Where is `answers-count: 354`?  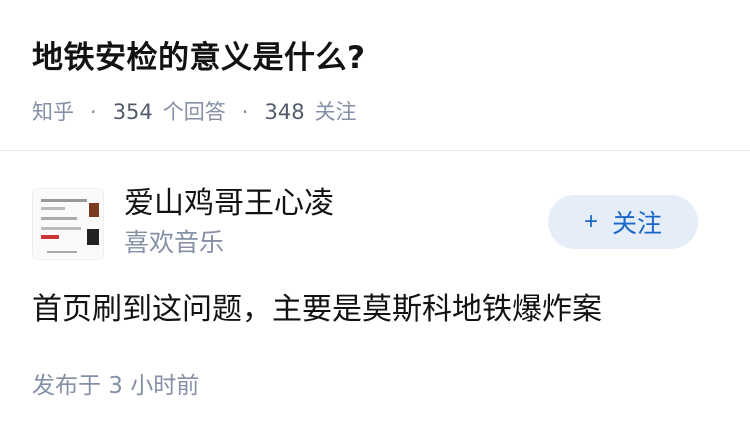 answers-count: 354 is located at coordinates (132, 112).